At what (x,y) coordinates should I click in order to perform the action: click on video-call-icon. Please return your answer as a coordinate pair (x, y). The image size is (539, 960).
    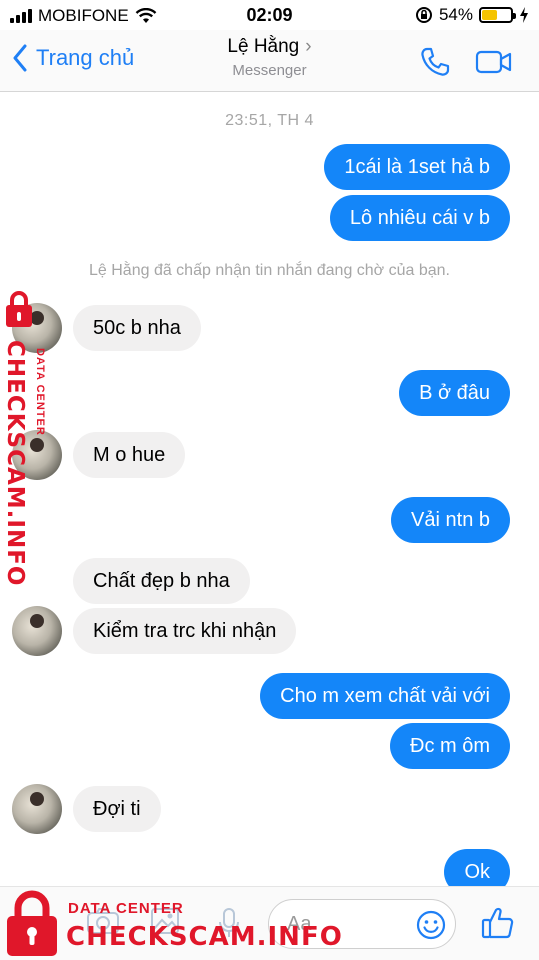
    Looking at the image, I should click on (494, 62).